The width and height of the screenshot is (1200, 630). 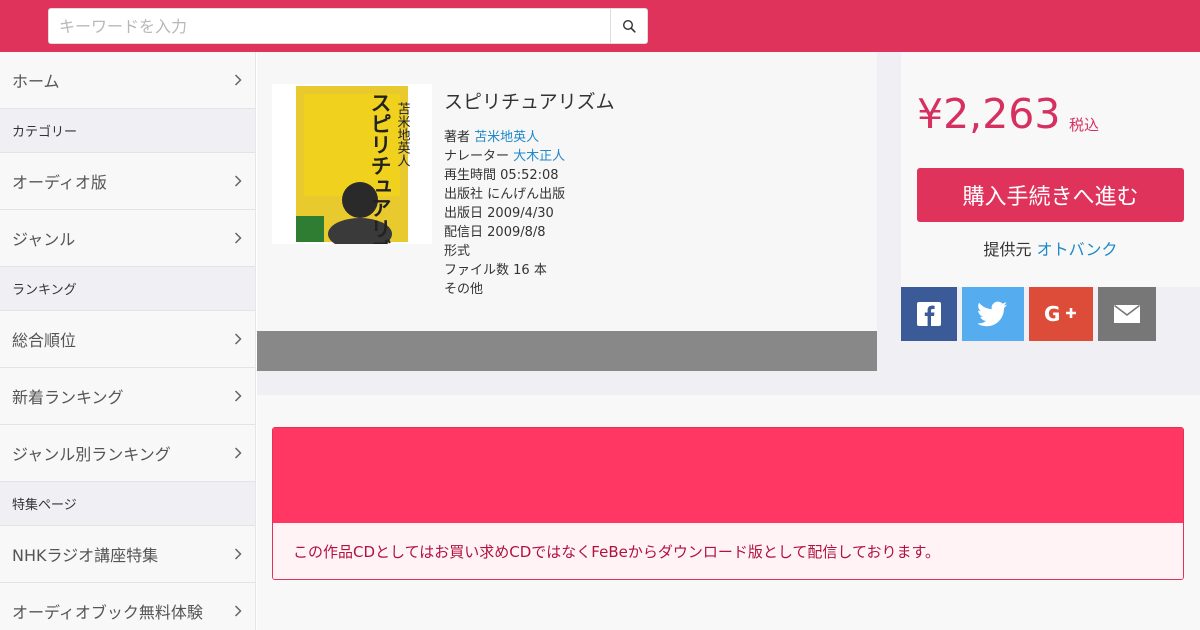 What do you see at coordinates (127, 131) in the screenshot?
I see `sidebar-section-header: カテゴリー` at bounding box center [127, 131].